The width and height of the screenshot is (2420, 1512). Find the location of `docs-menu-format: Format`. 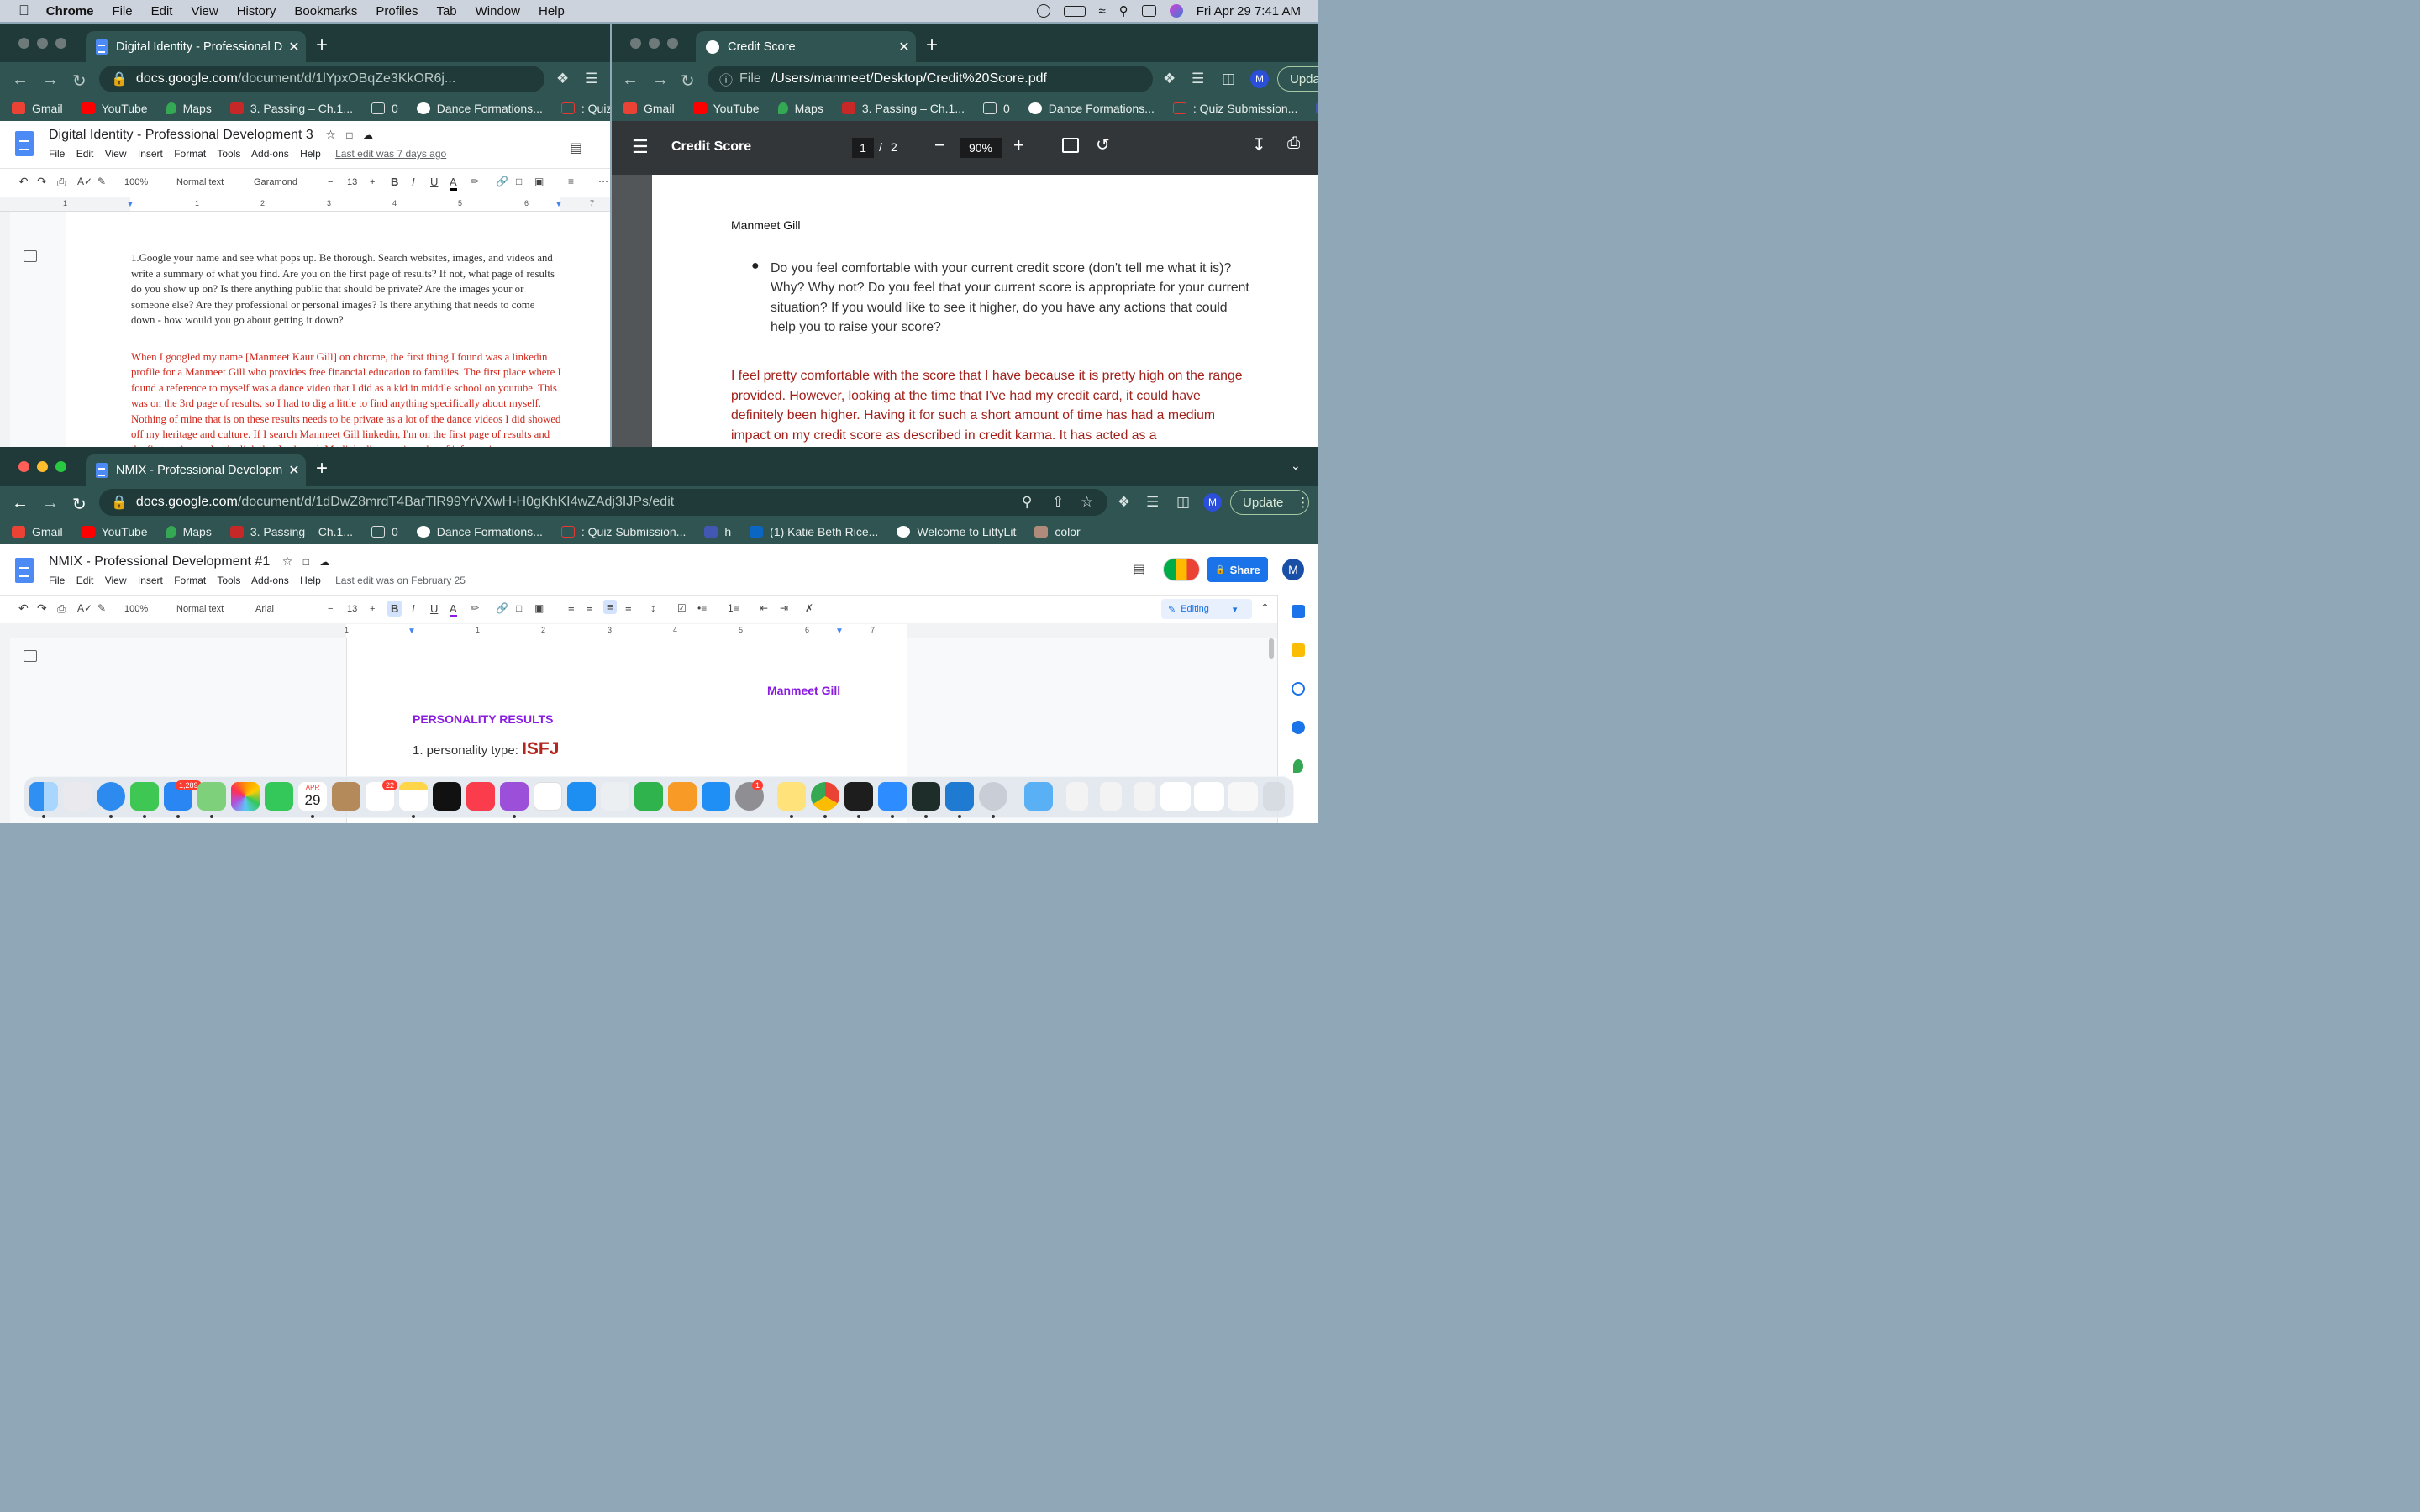

docs-menu-format: Format is located at coordinates (190, 580).